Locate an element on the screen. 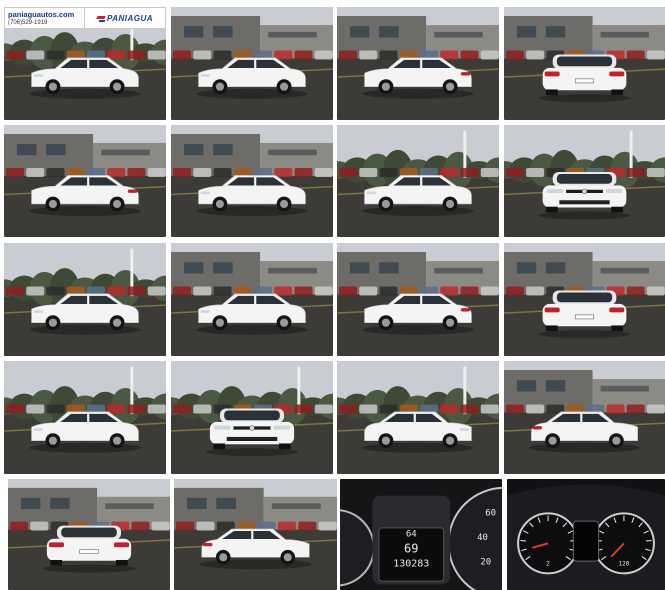  temperature-readout: 64 is located at coordinates (411, 535).